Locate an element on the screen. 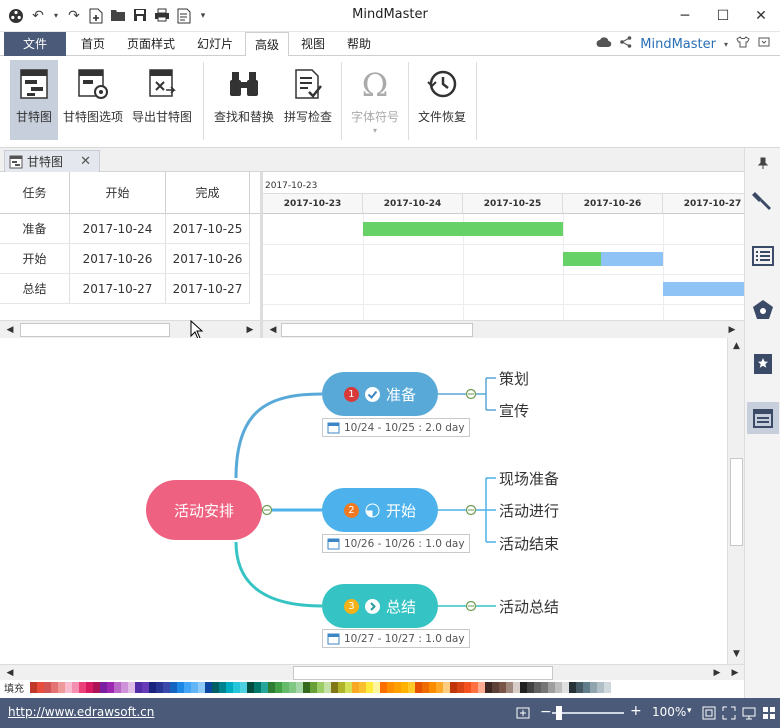  share-icon is located at coordinates (626, 44).